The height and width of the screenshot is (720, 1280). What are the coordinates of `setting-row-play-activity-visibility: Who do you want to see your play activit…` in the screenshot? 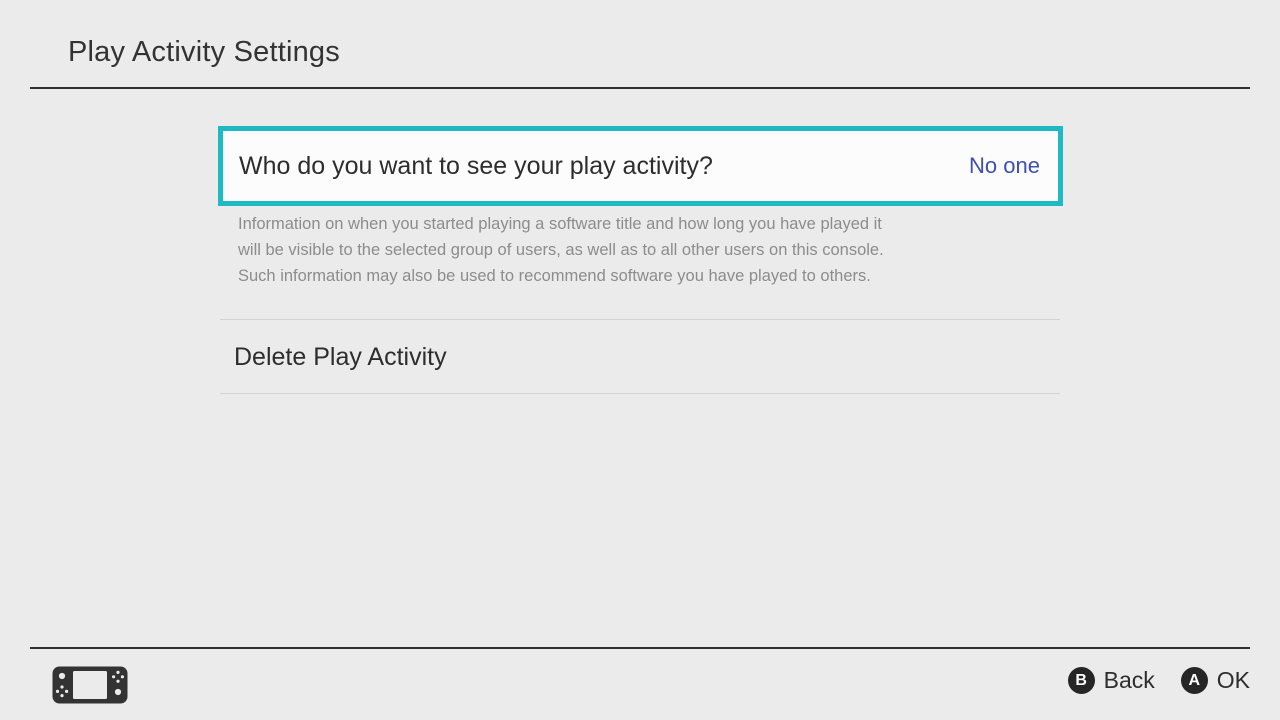 It's located at (640, 166).